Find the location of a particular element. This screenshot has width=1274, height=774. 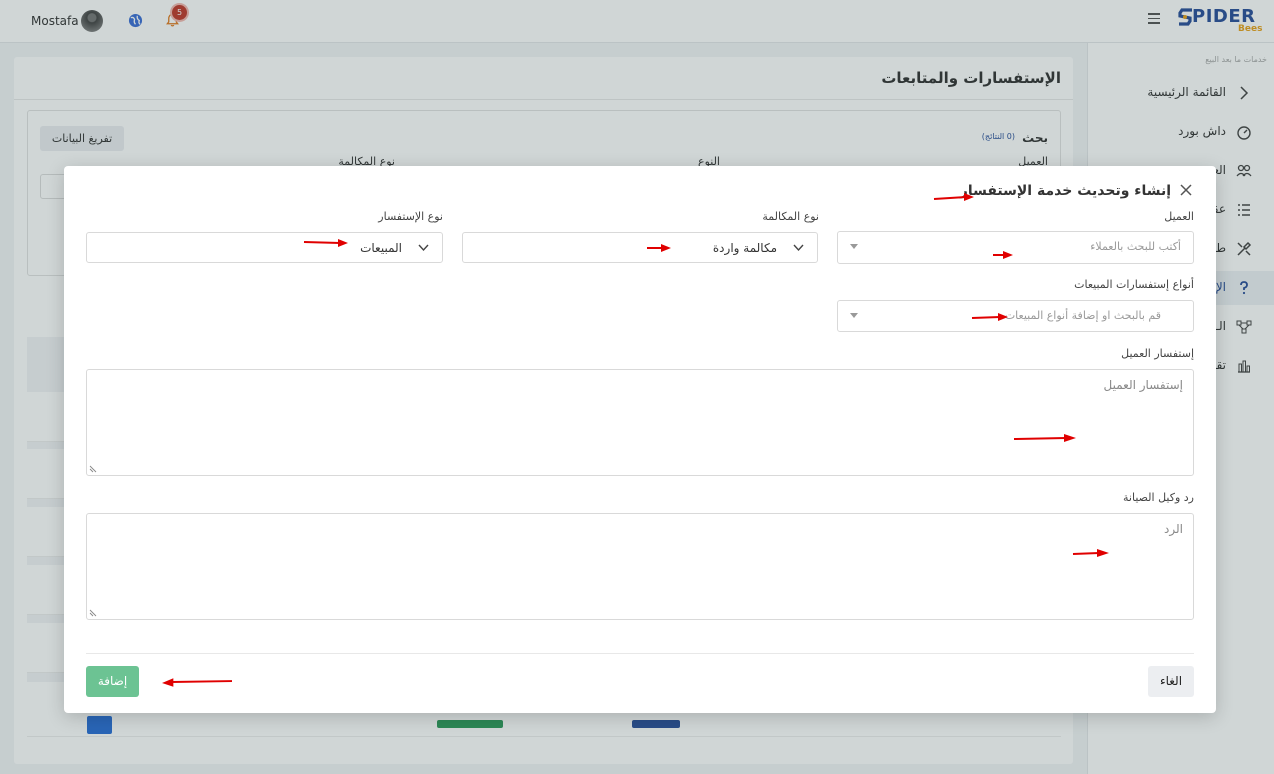

close-icon is located at coordinates (1186, 190).